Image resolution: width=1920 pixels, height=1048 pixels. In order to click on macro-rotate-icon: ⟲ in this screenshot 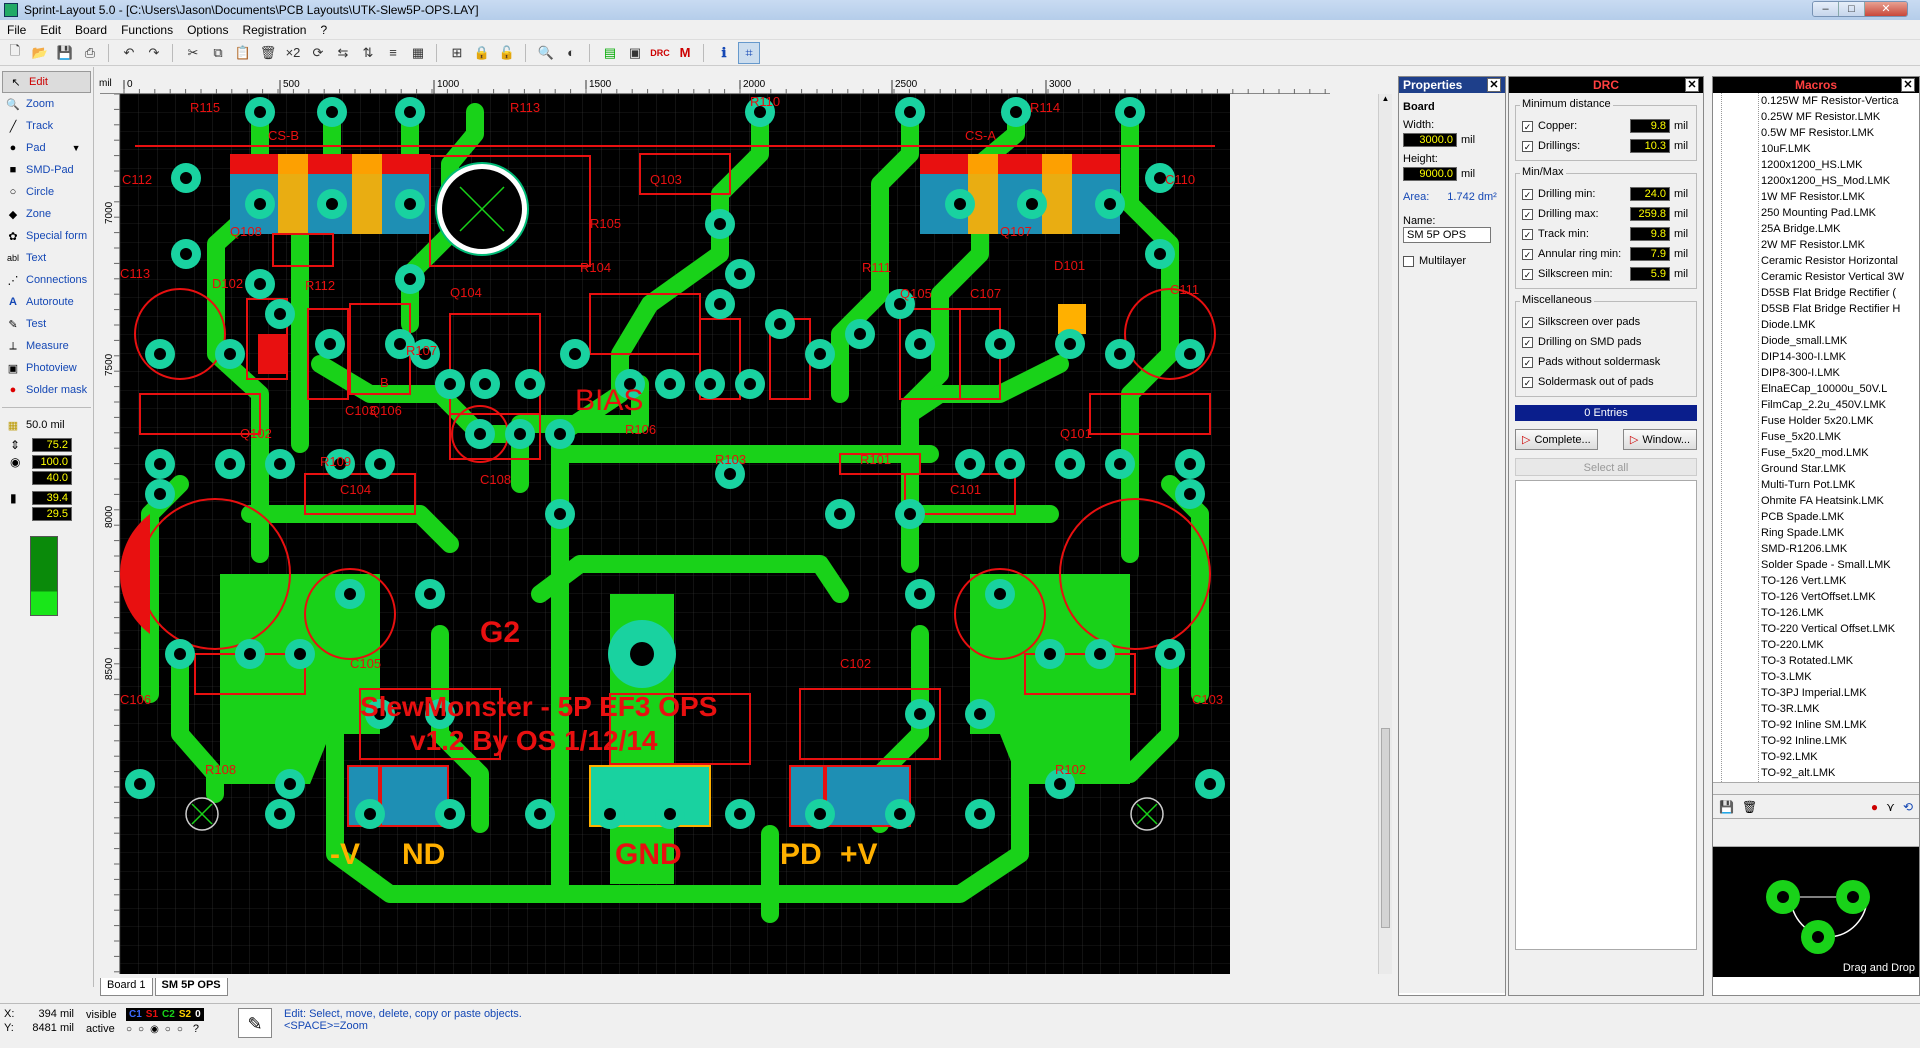, I will do `click(1908, 807)`.